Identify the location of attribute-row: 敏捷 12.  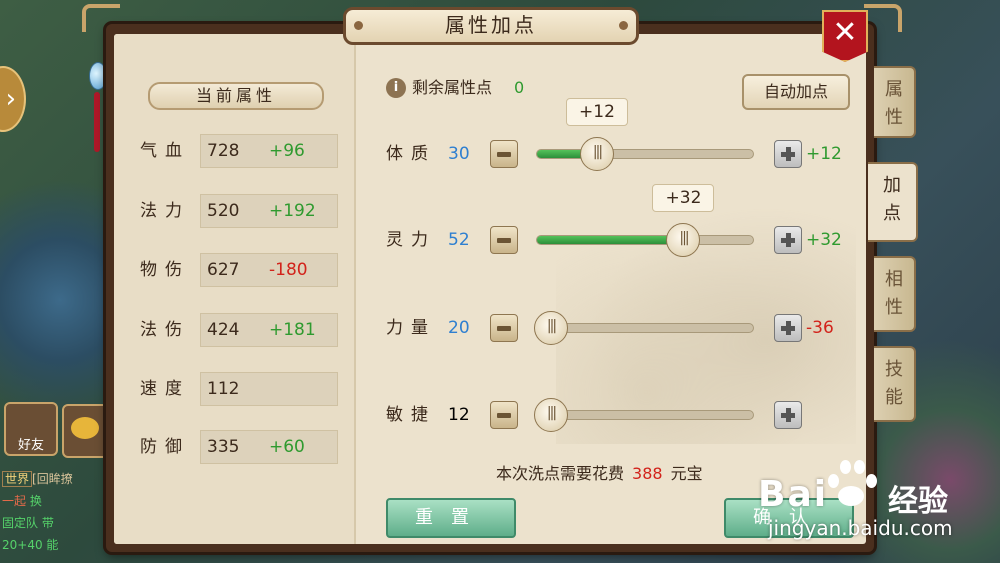
(621, 415).